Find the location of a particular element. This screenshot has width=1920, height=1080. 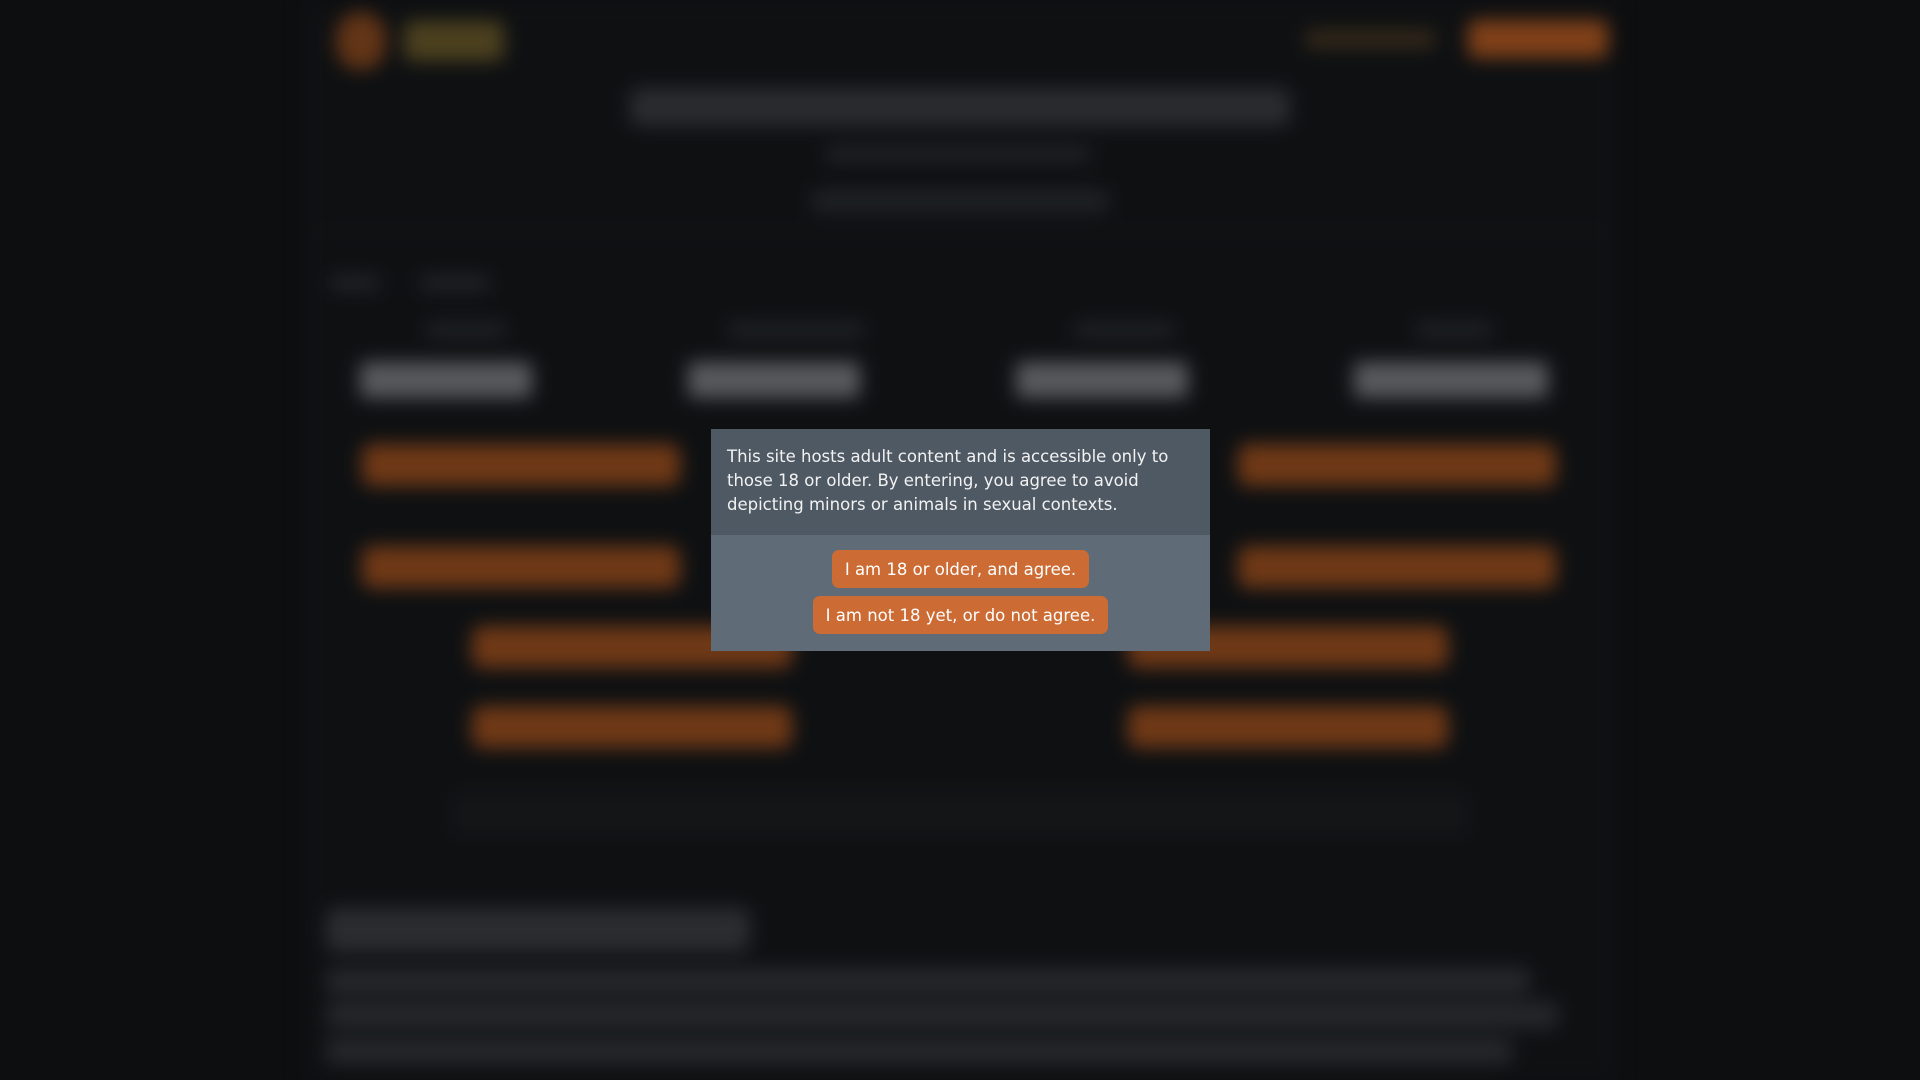

agree-button: I am 18 or older, and agree. is located at coordinates (960, 569).